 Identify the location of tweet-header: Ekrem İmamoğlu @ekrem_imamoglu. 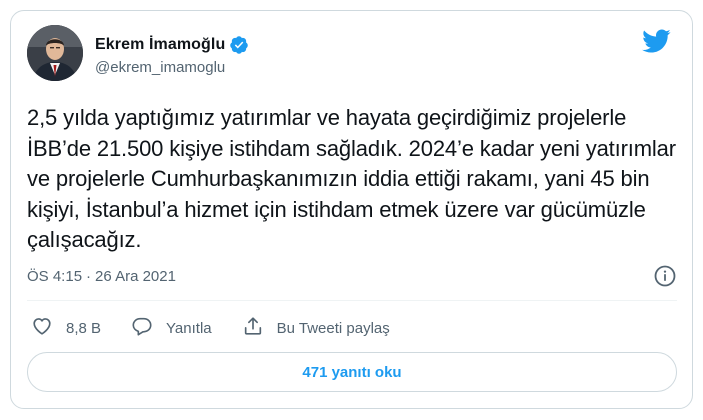
(352, 54).